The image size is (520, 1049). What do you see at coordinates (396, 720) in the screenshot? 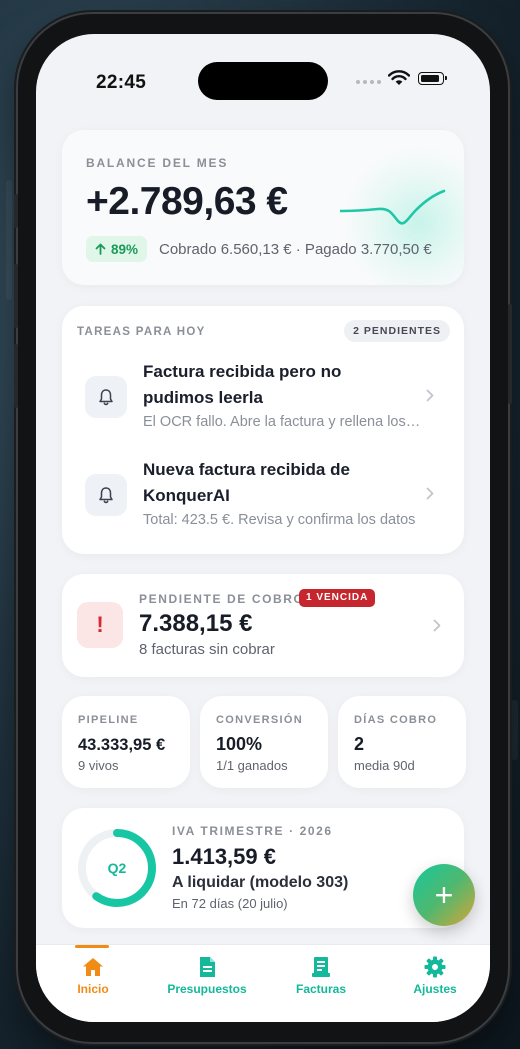
I see `stat-label: DÍAS COBRO` at bounding box center [396, 720].